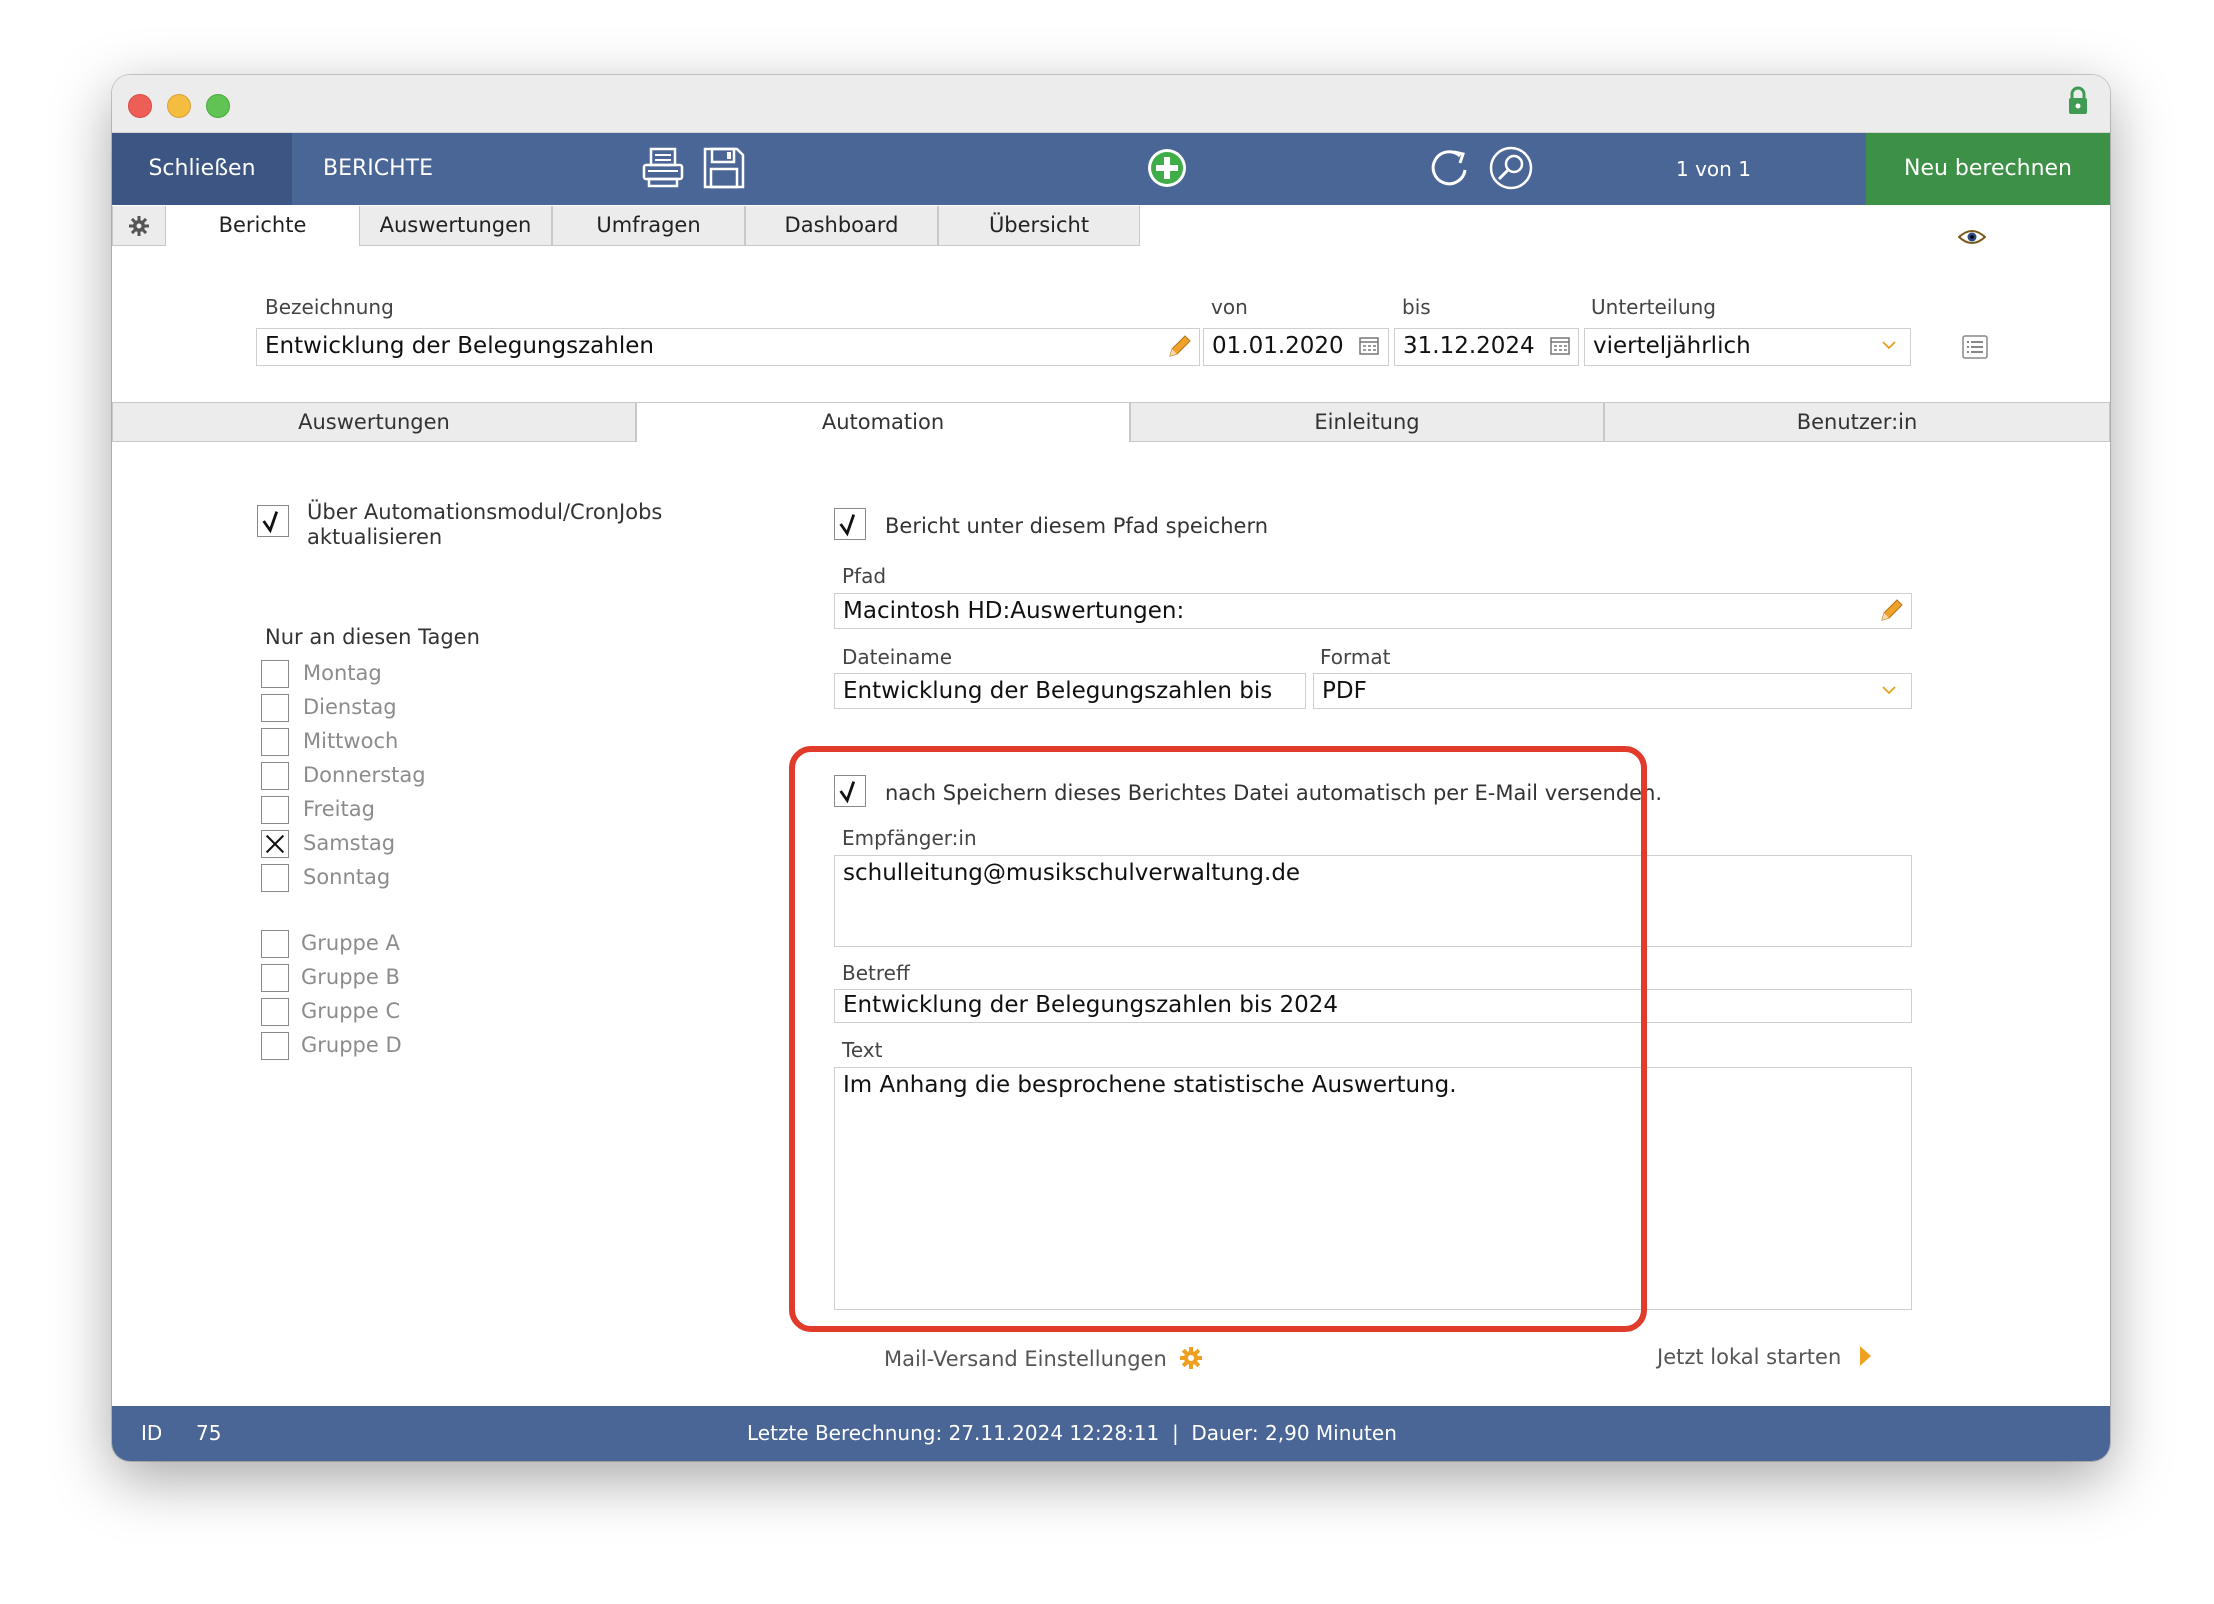 The height and width of the screenshot is (1604, 2214). I want to click on settings-tab, so click(139, 226).